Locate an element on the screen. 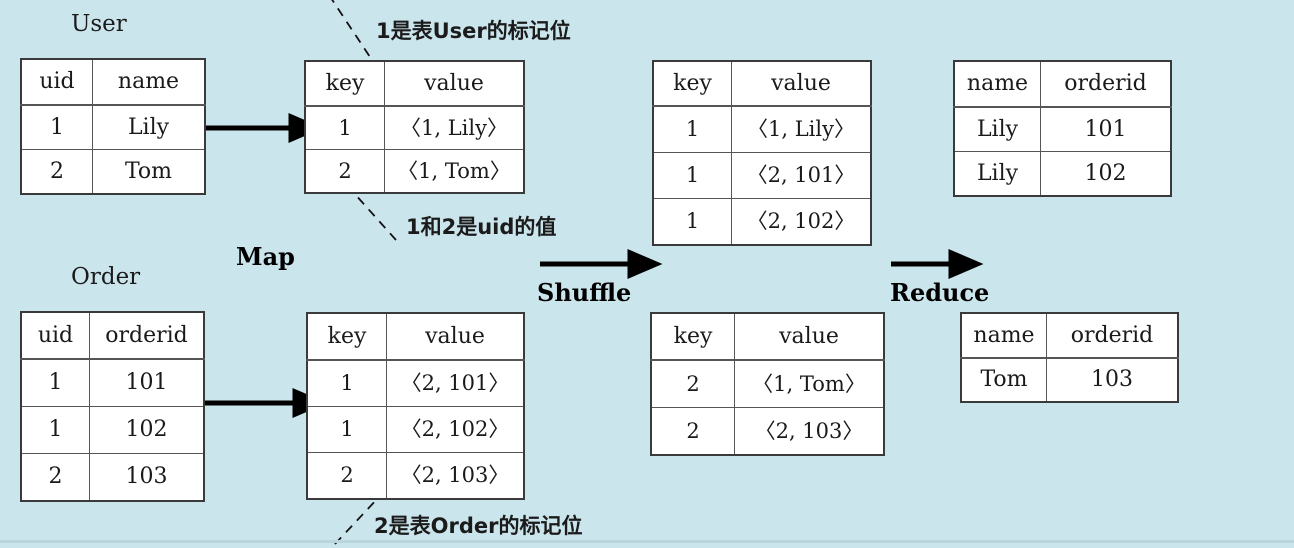 The image size is (1294, 548). order-table-title: Order is located at coordinates (106, 277).